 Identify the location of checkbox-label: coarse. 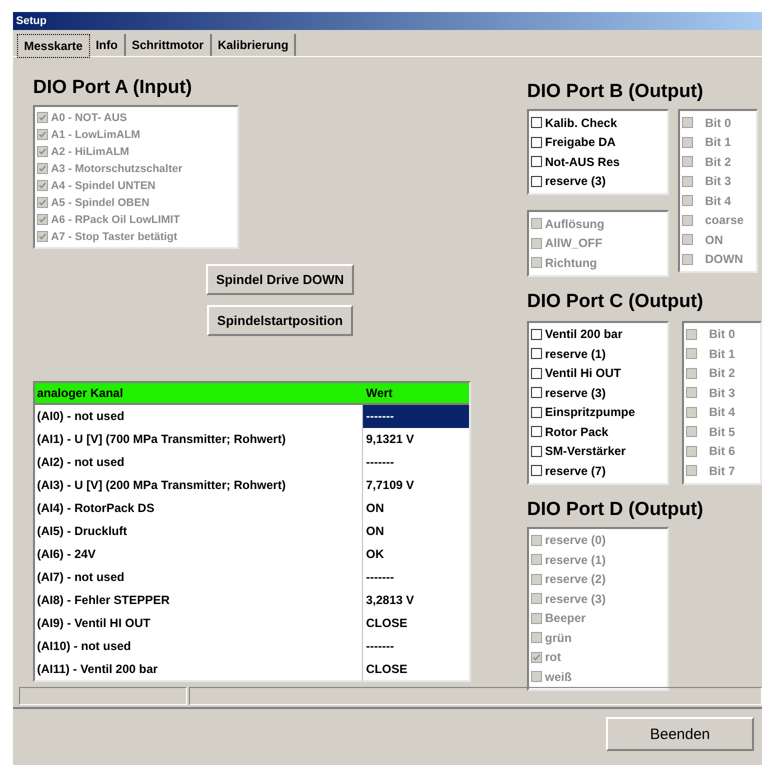
(724, 220).